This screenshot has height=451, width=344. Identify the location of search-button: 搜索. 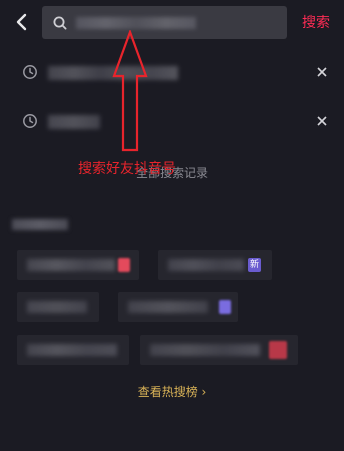
(316, 22).